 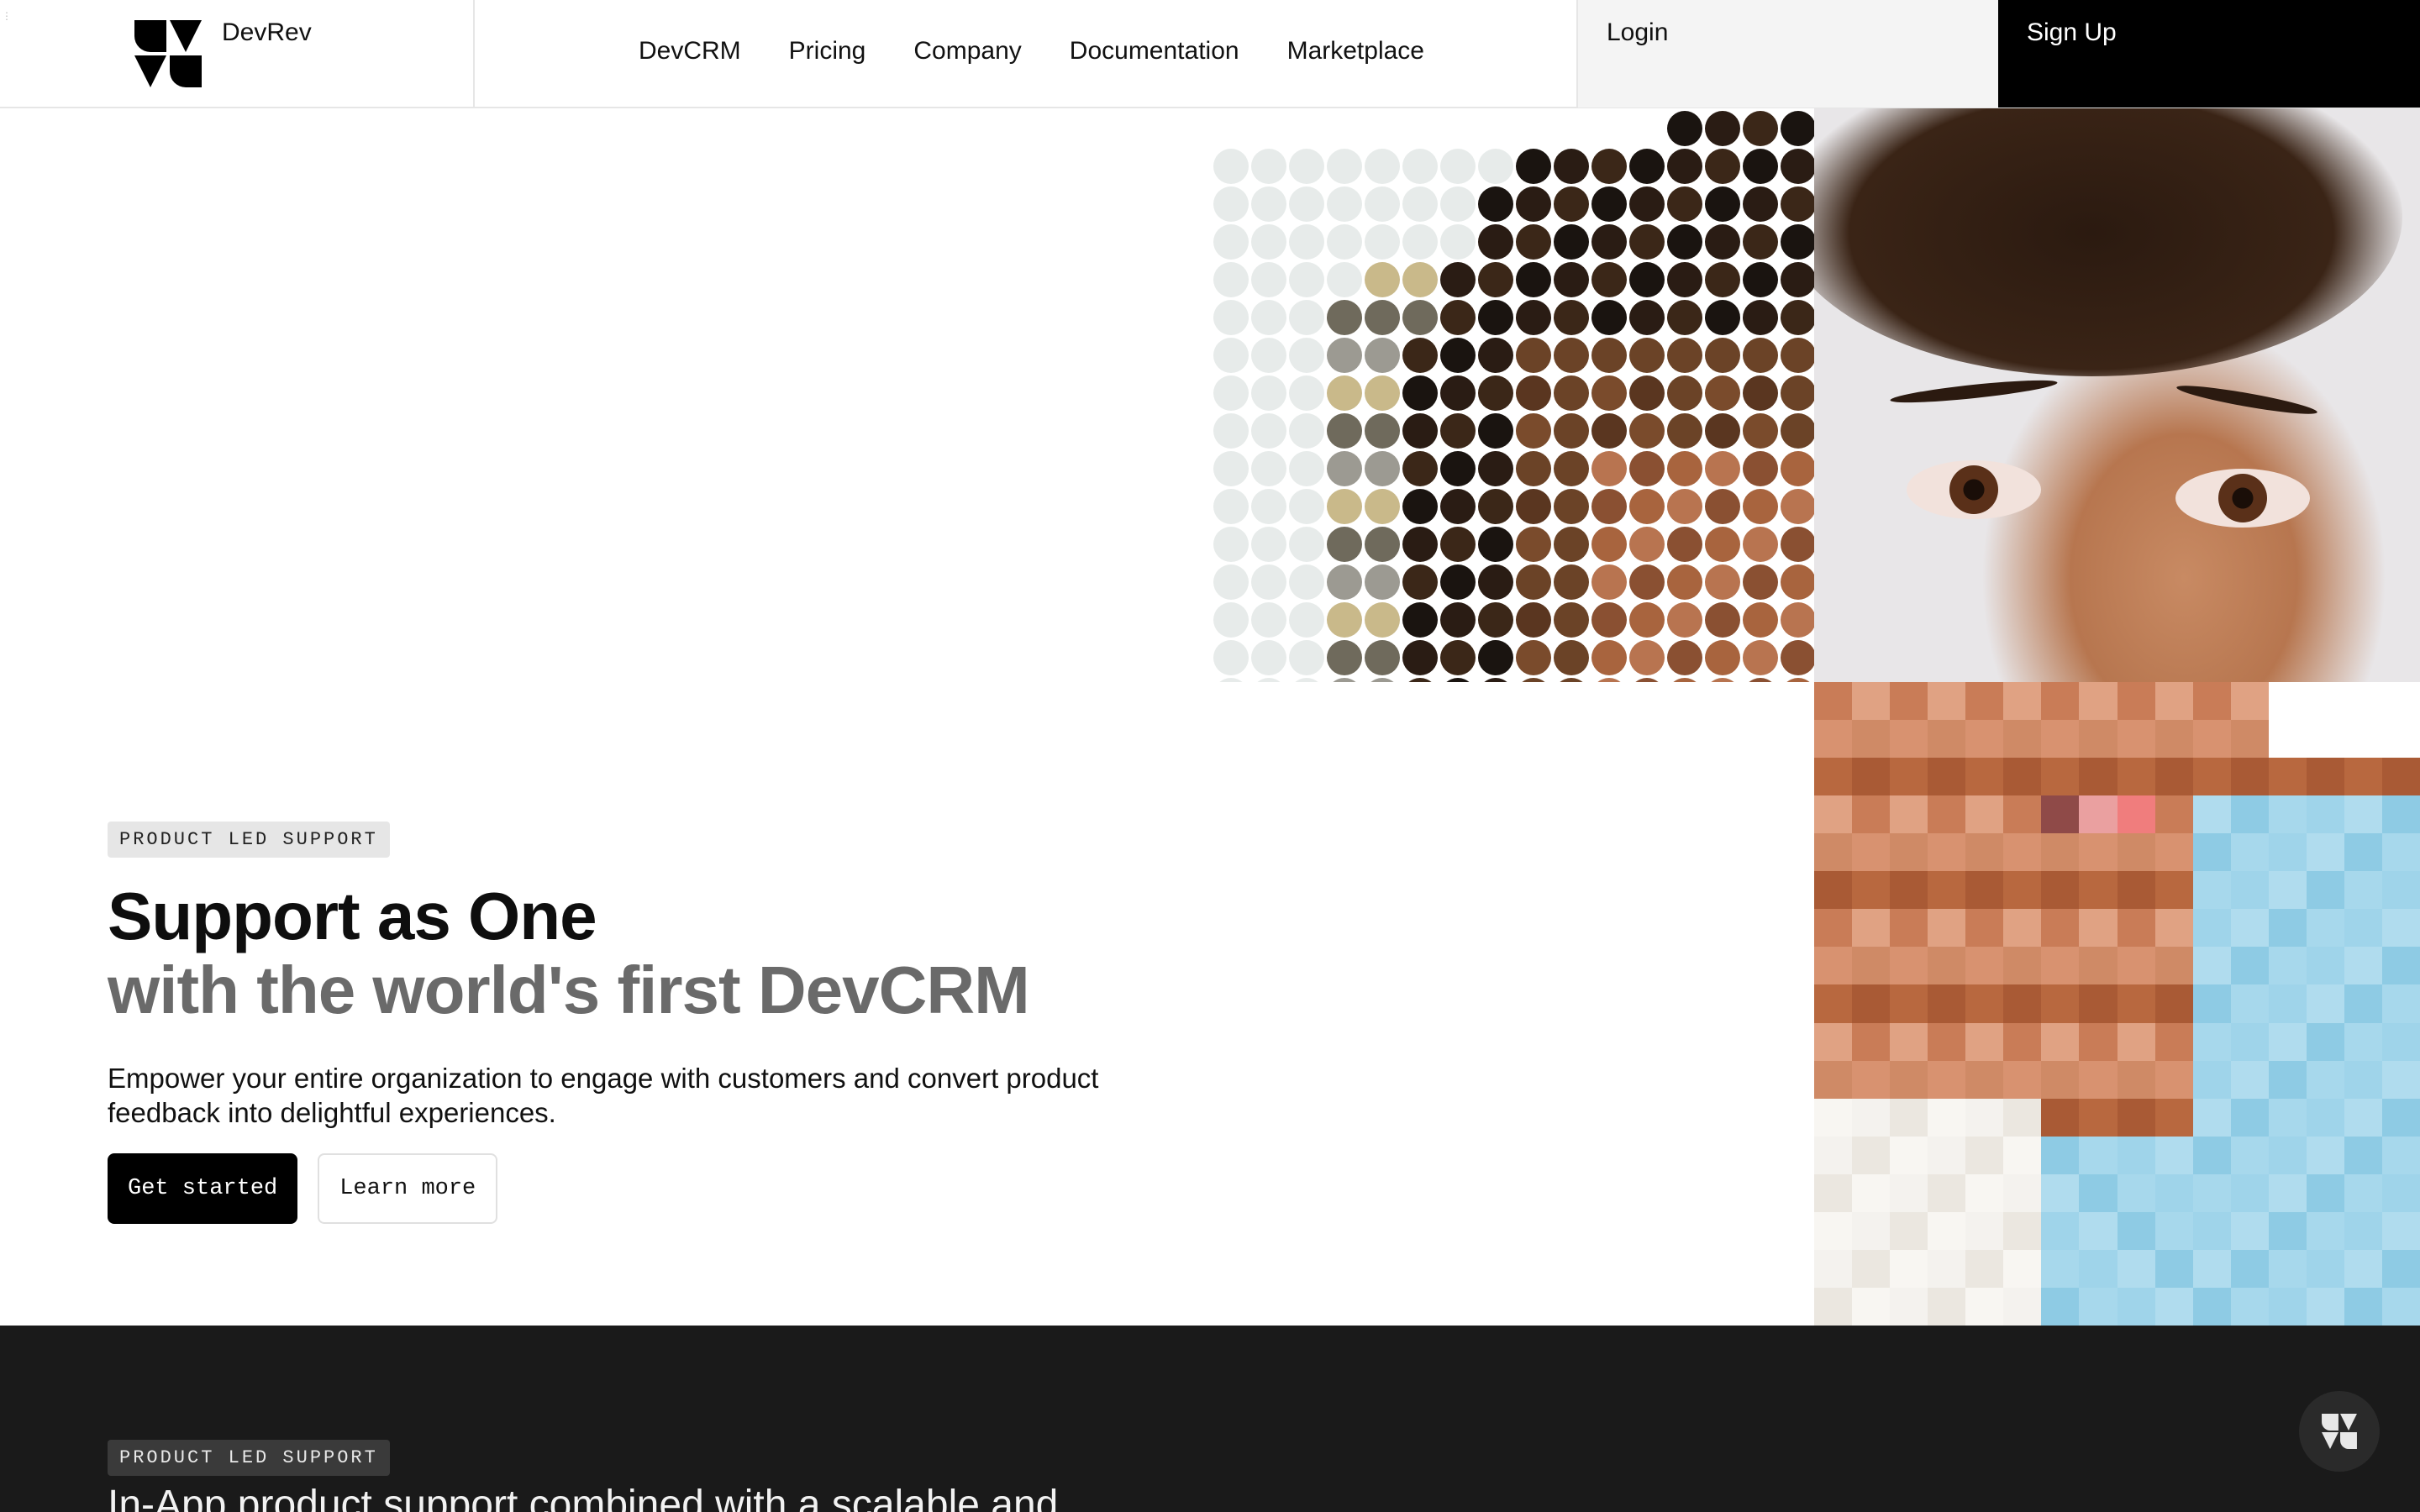 I want to click on nav-marketplace: Marketplace, so click(x=1355, y=51).